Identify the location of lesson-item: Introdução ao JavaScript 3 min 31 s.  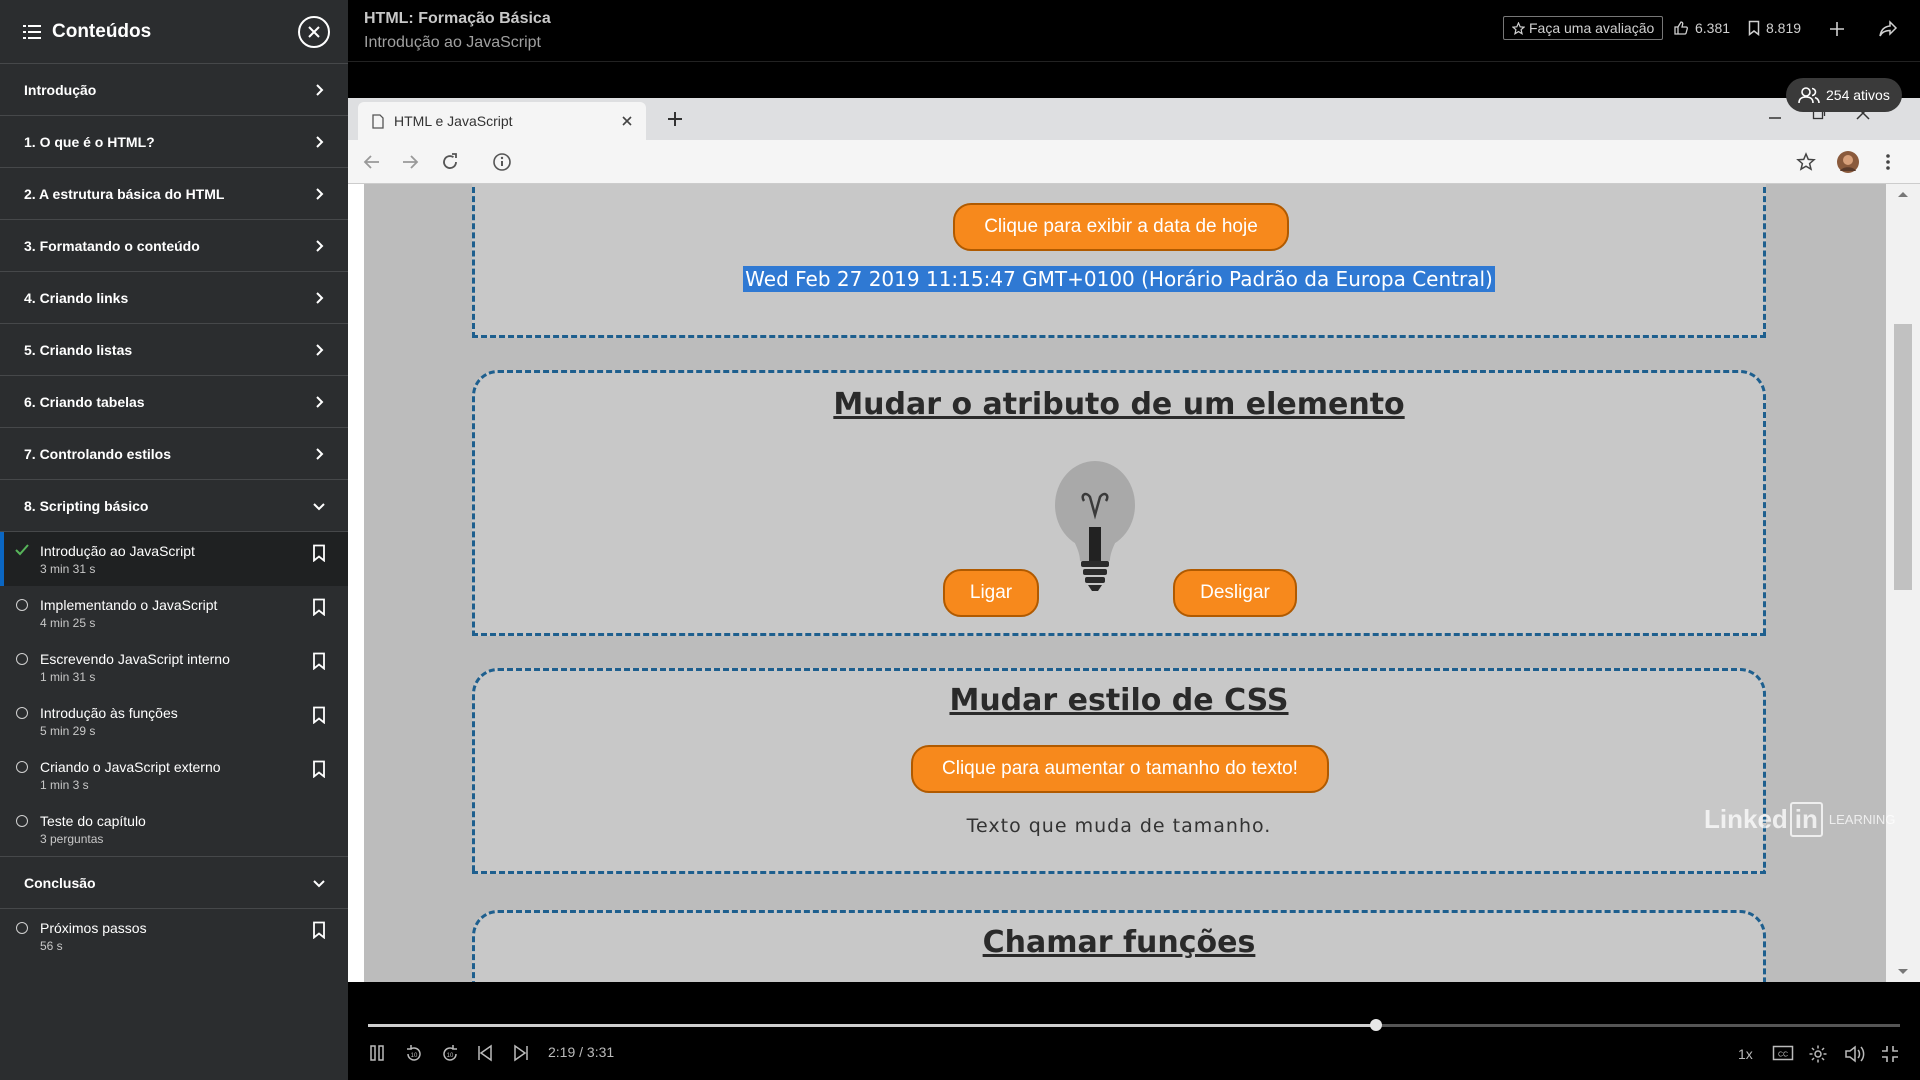
(174, 559).